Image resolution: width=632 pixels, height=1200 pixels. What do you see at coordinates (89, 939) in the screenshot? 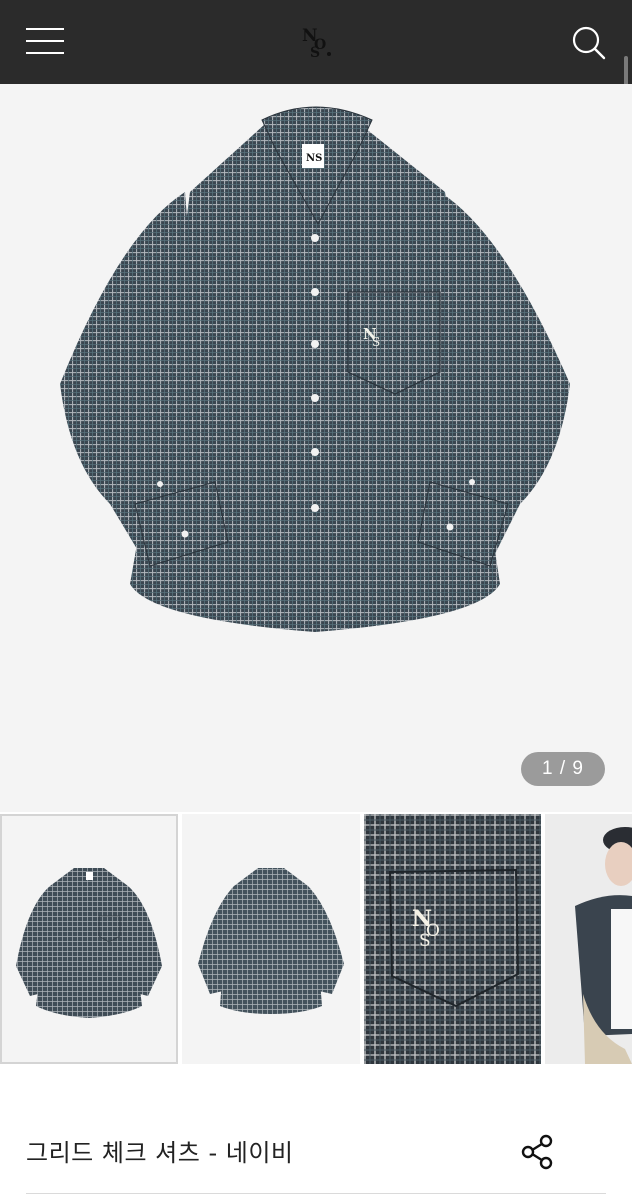
I see `thumbnail-front` at bounding box center [89, 939].